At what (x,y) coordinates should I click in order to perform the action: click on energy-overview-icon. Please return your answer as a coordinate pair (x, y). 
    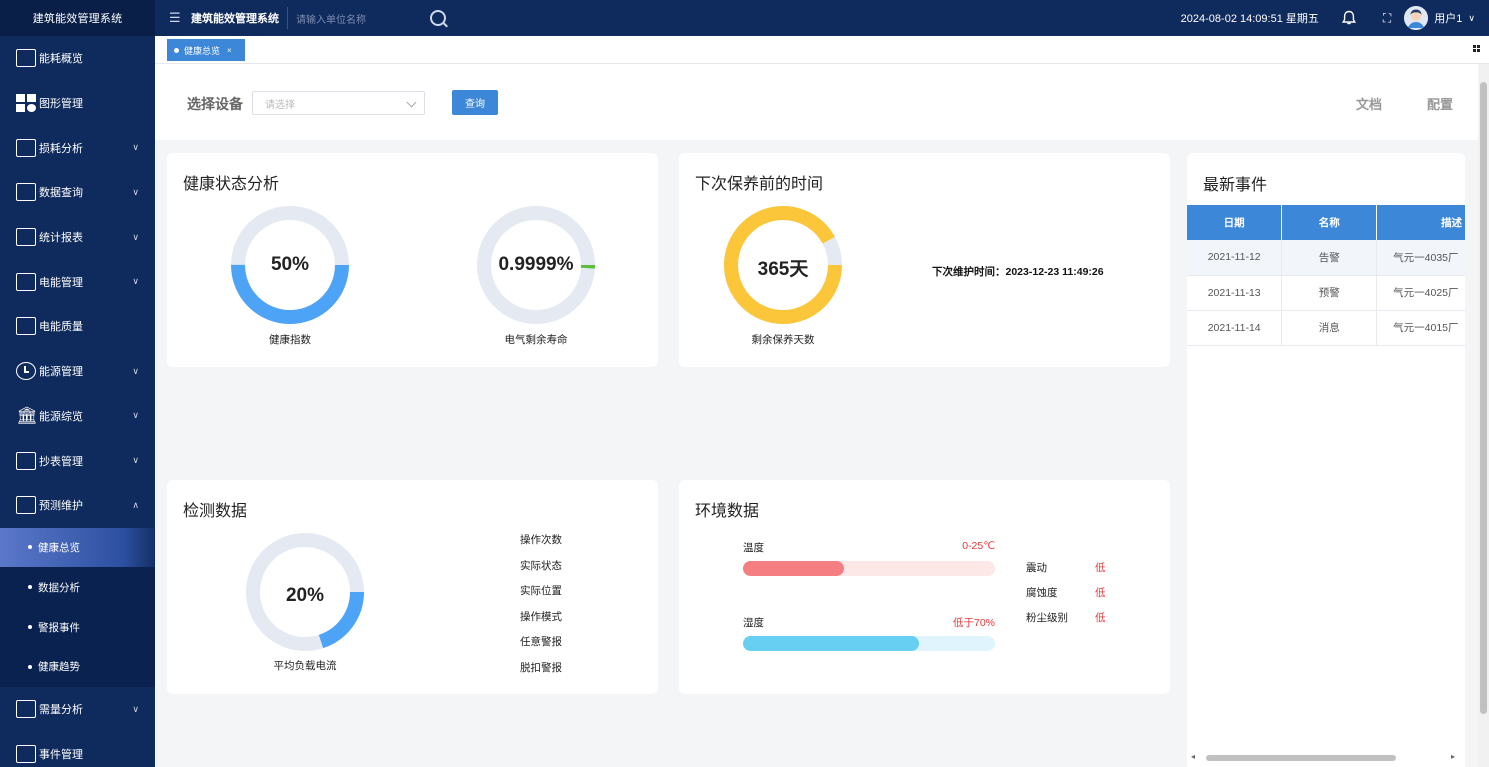
    Looking at the image, I should click on (26, 58).